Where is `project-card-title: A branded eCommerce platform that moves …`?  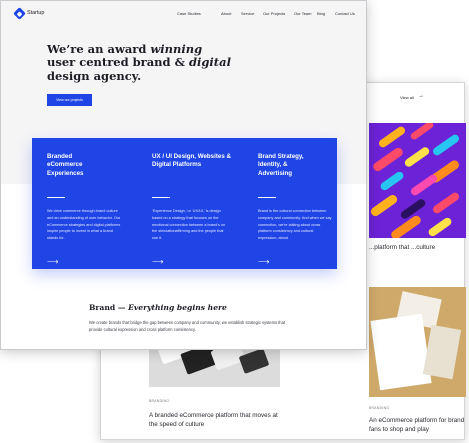 project-card-title: A branded eCommerce platform that moves … is located at coordinates (216, 420).